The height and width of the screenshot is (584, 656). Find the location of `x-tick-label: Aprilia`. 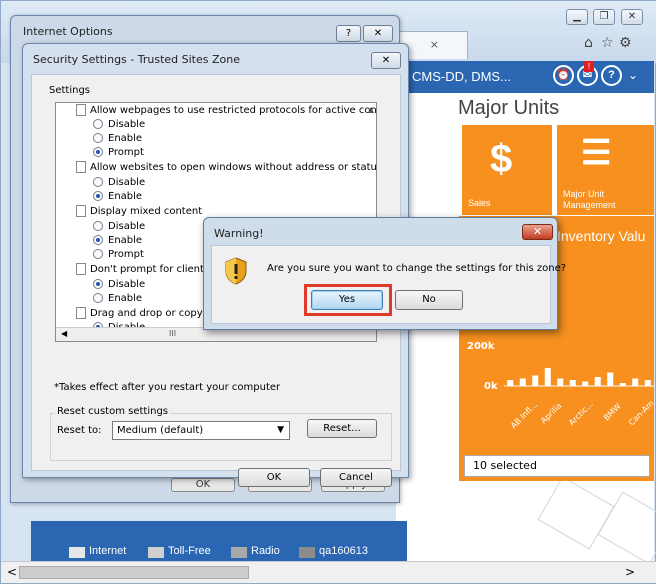

x-tick-label: Aprilia is located at coordinates (551, 413).